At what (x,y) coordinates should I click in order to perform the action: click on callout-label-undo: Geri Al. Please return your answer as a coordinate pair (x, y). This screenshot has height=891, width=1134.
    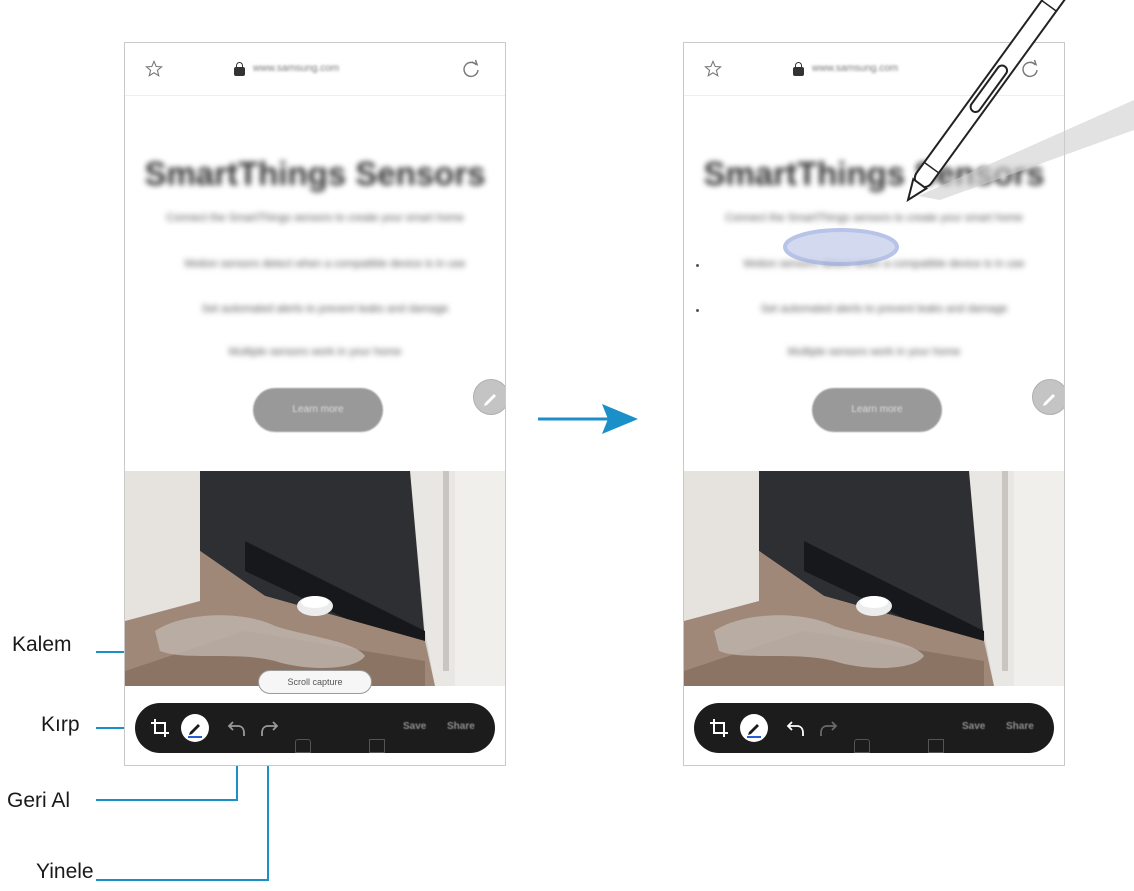
    Looking at the image, I should click on (39, 800).